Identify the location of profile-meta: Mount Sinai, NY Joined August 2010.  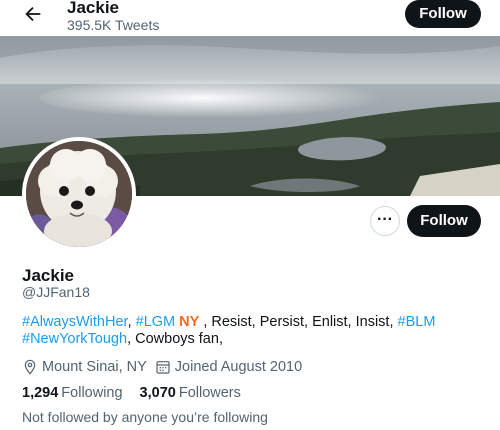
(166, 367).